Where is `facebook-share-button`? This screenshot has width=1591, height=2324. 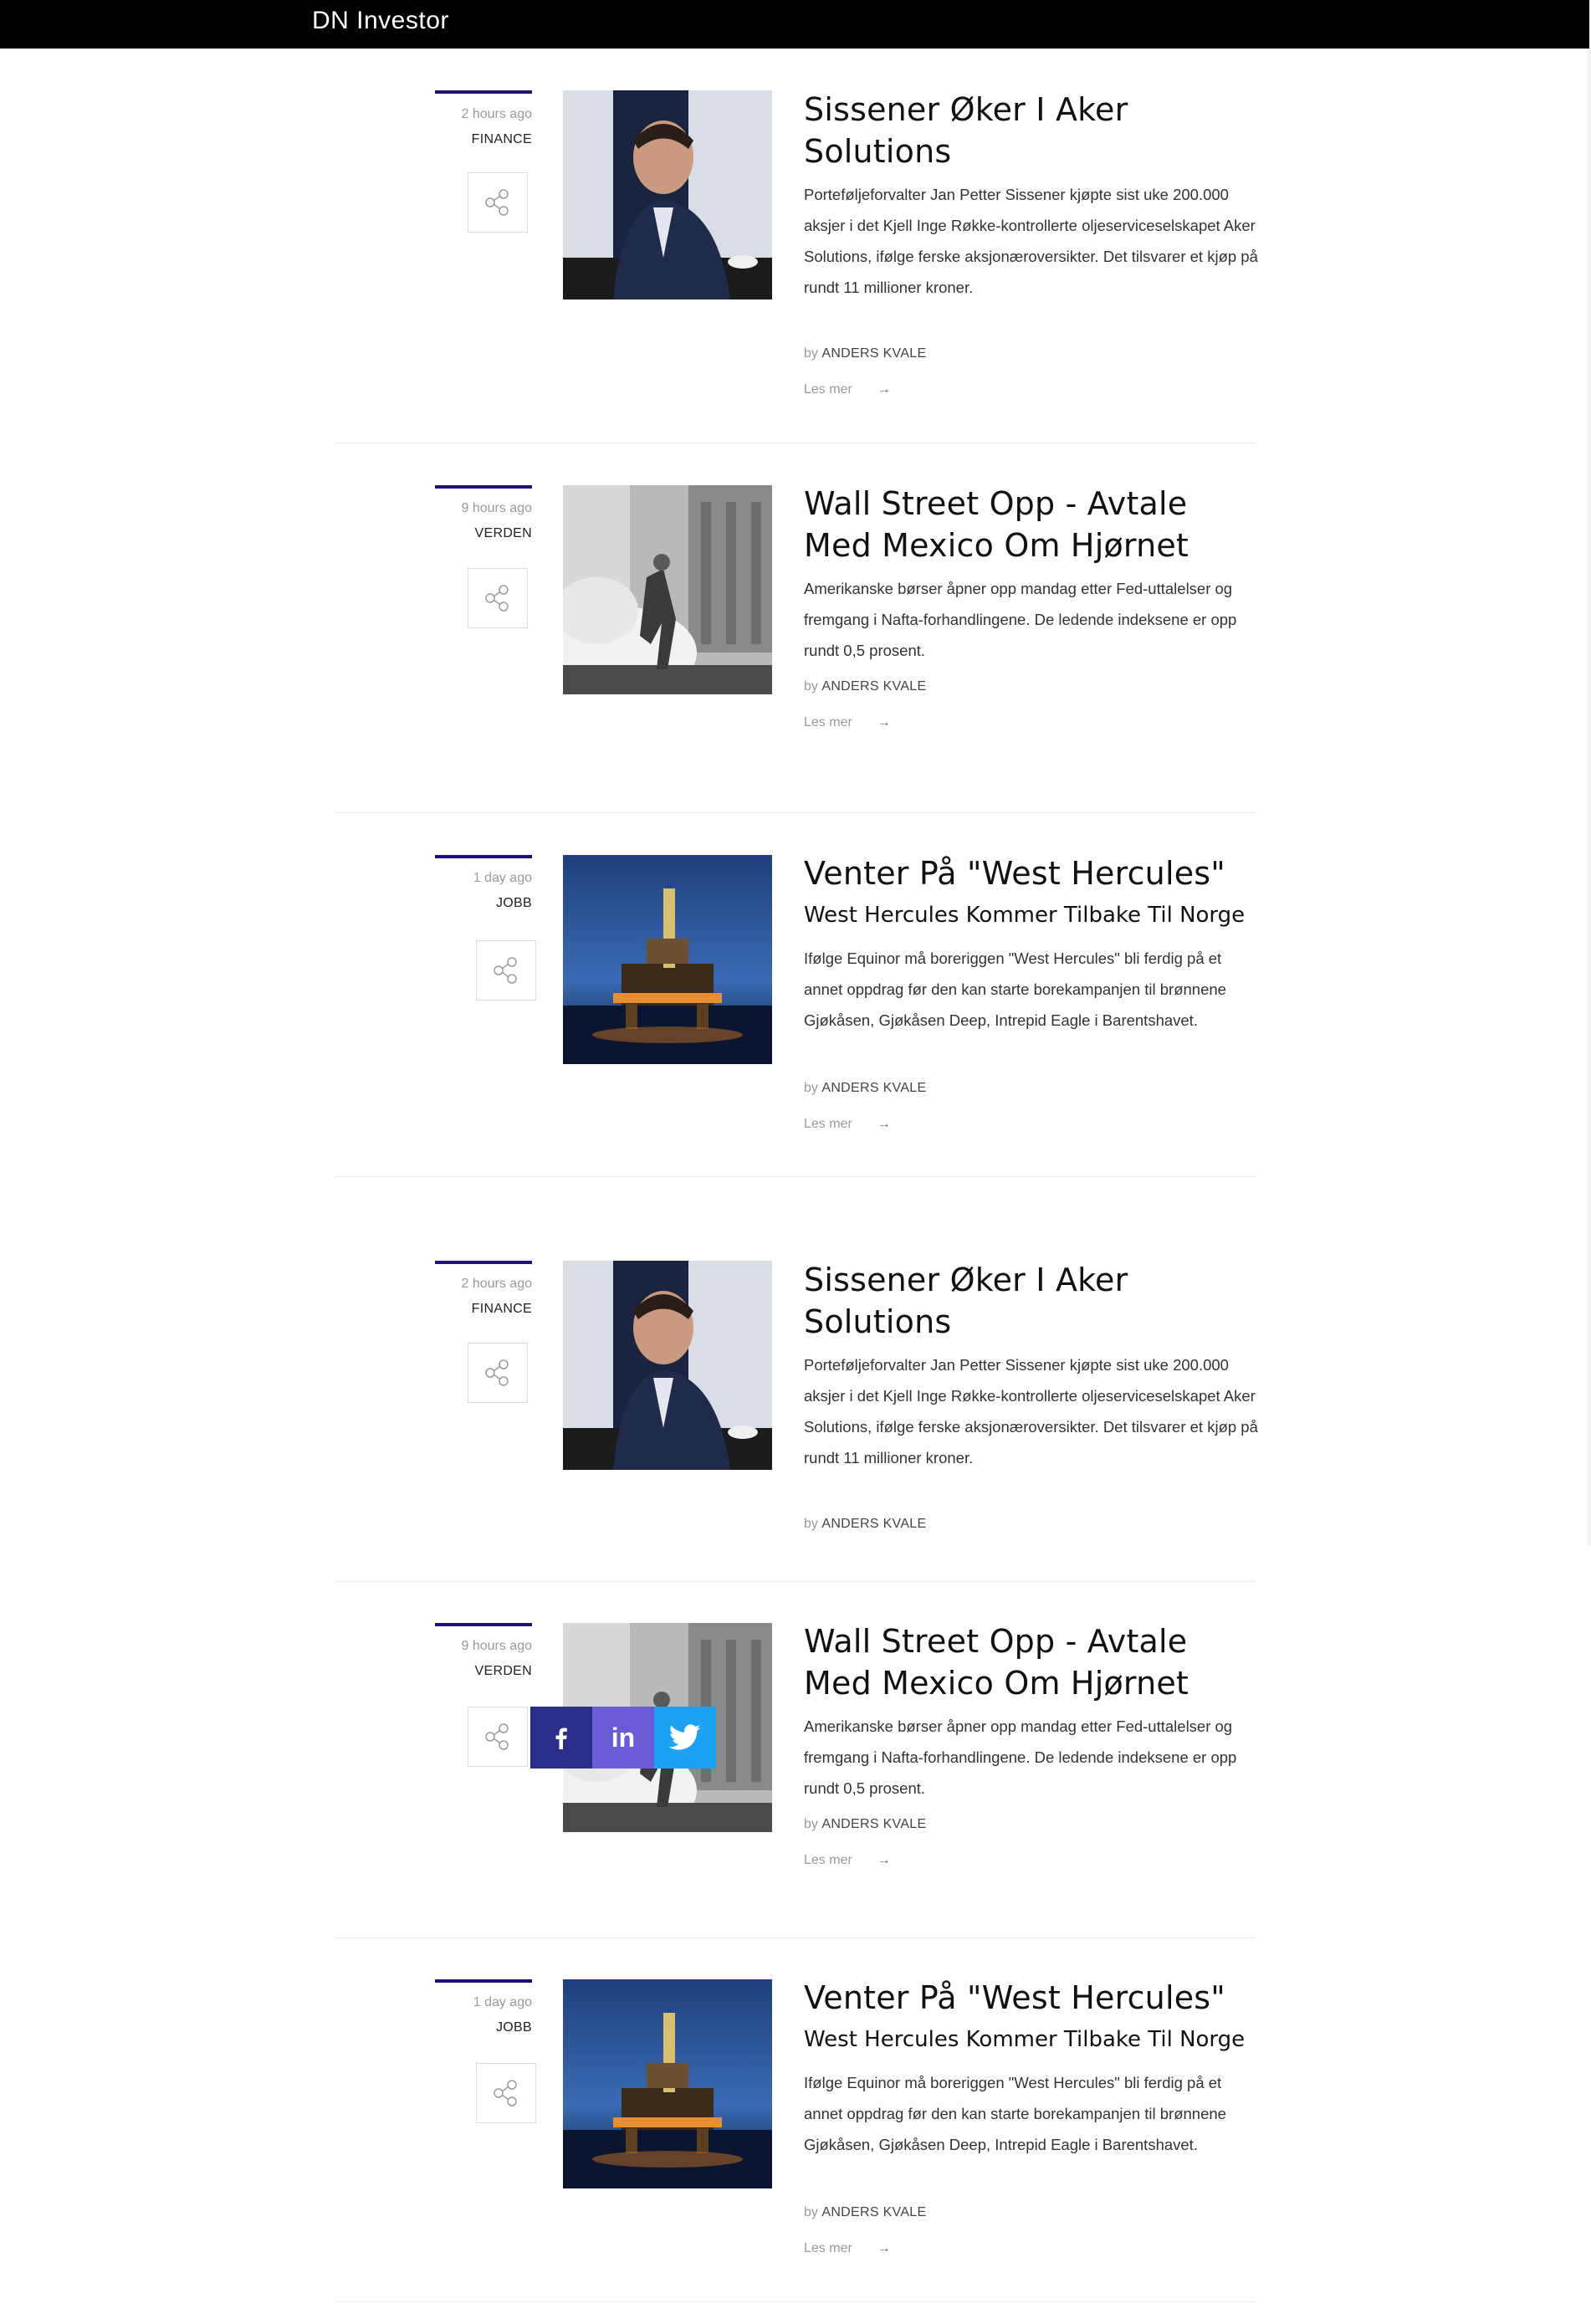
facebook-share-button is located at coordinates (561, 1738).